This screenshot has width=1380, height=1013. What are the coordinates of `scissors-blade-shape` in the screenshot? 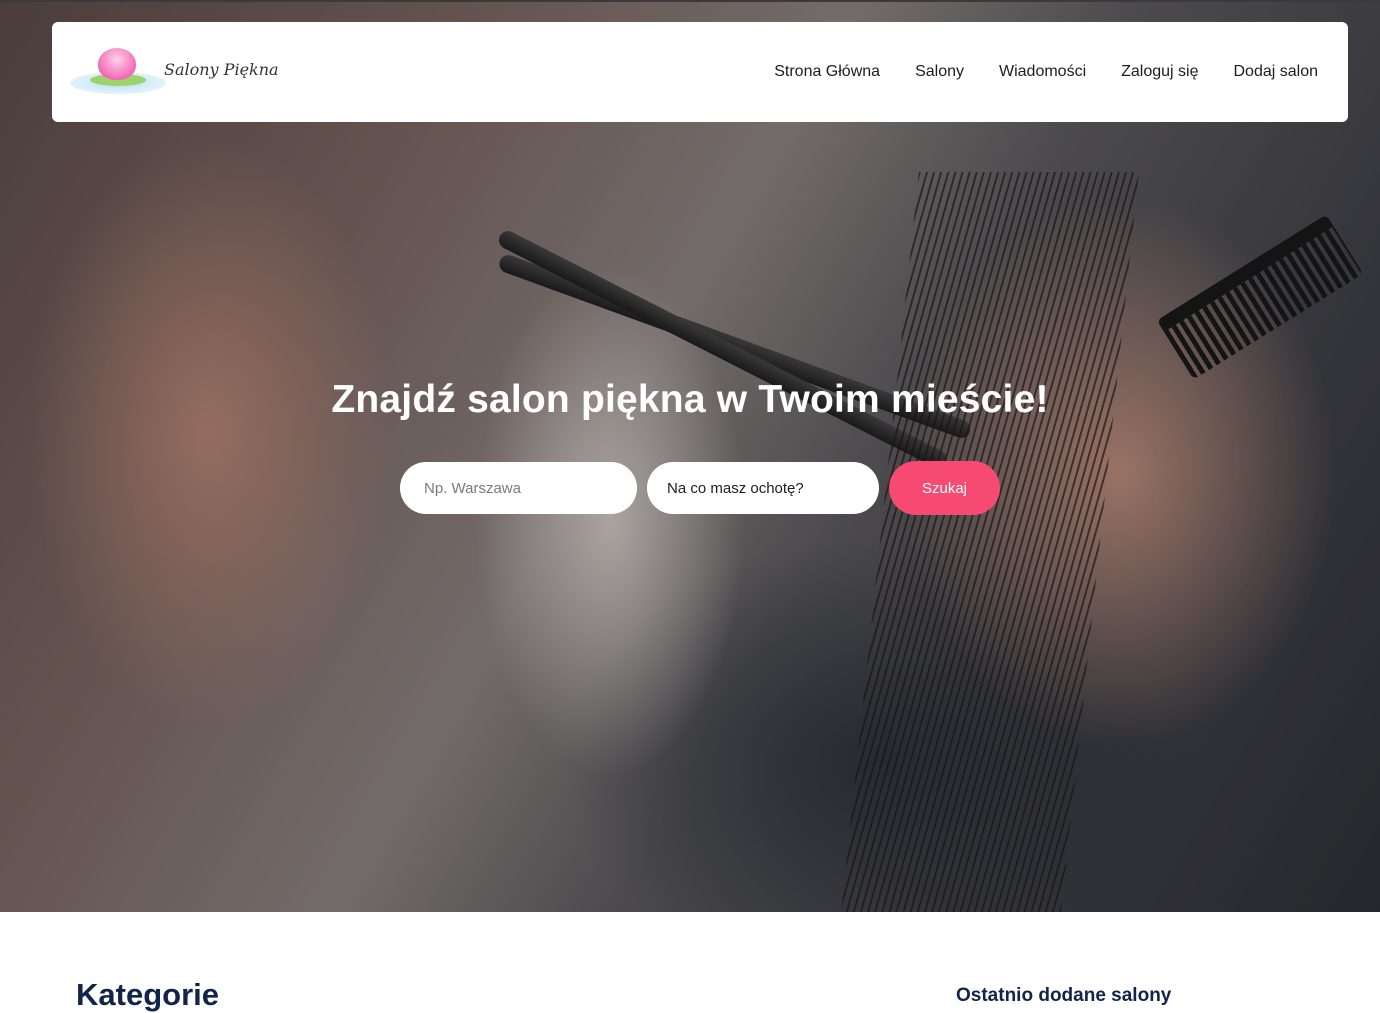 It's located at (722, 349).